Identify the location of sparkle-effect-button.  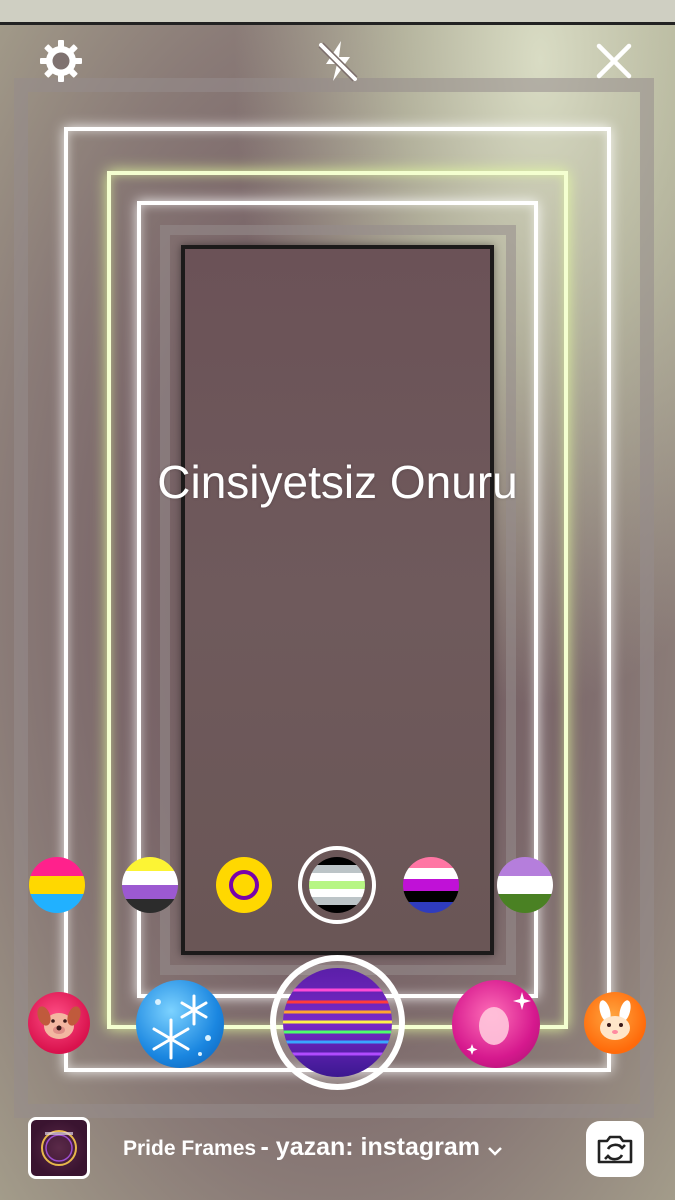
(496, 1024).